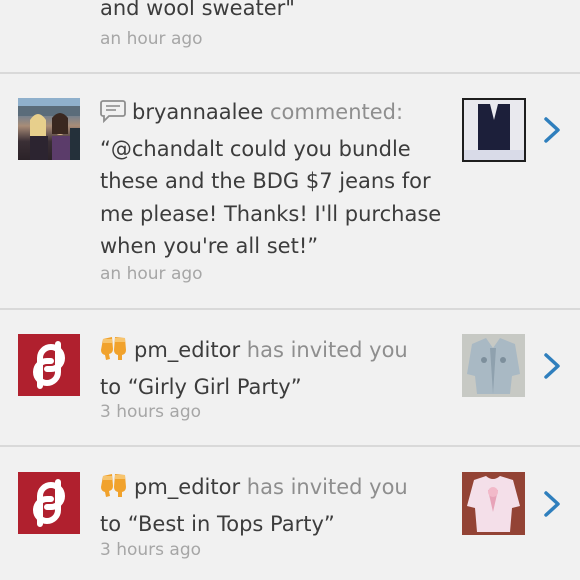  What do you see at coordinates (197, 112) in the screenshot?
I see `username-link: bryannaalee` at bounding box center [197, 112].